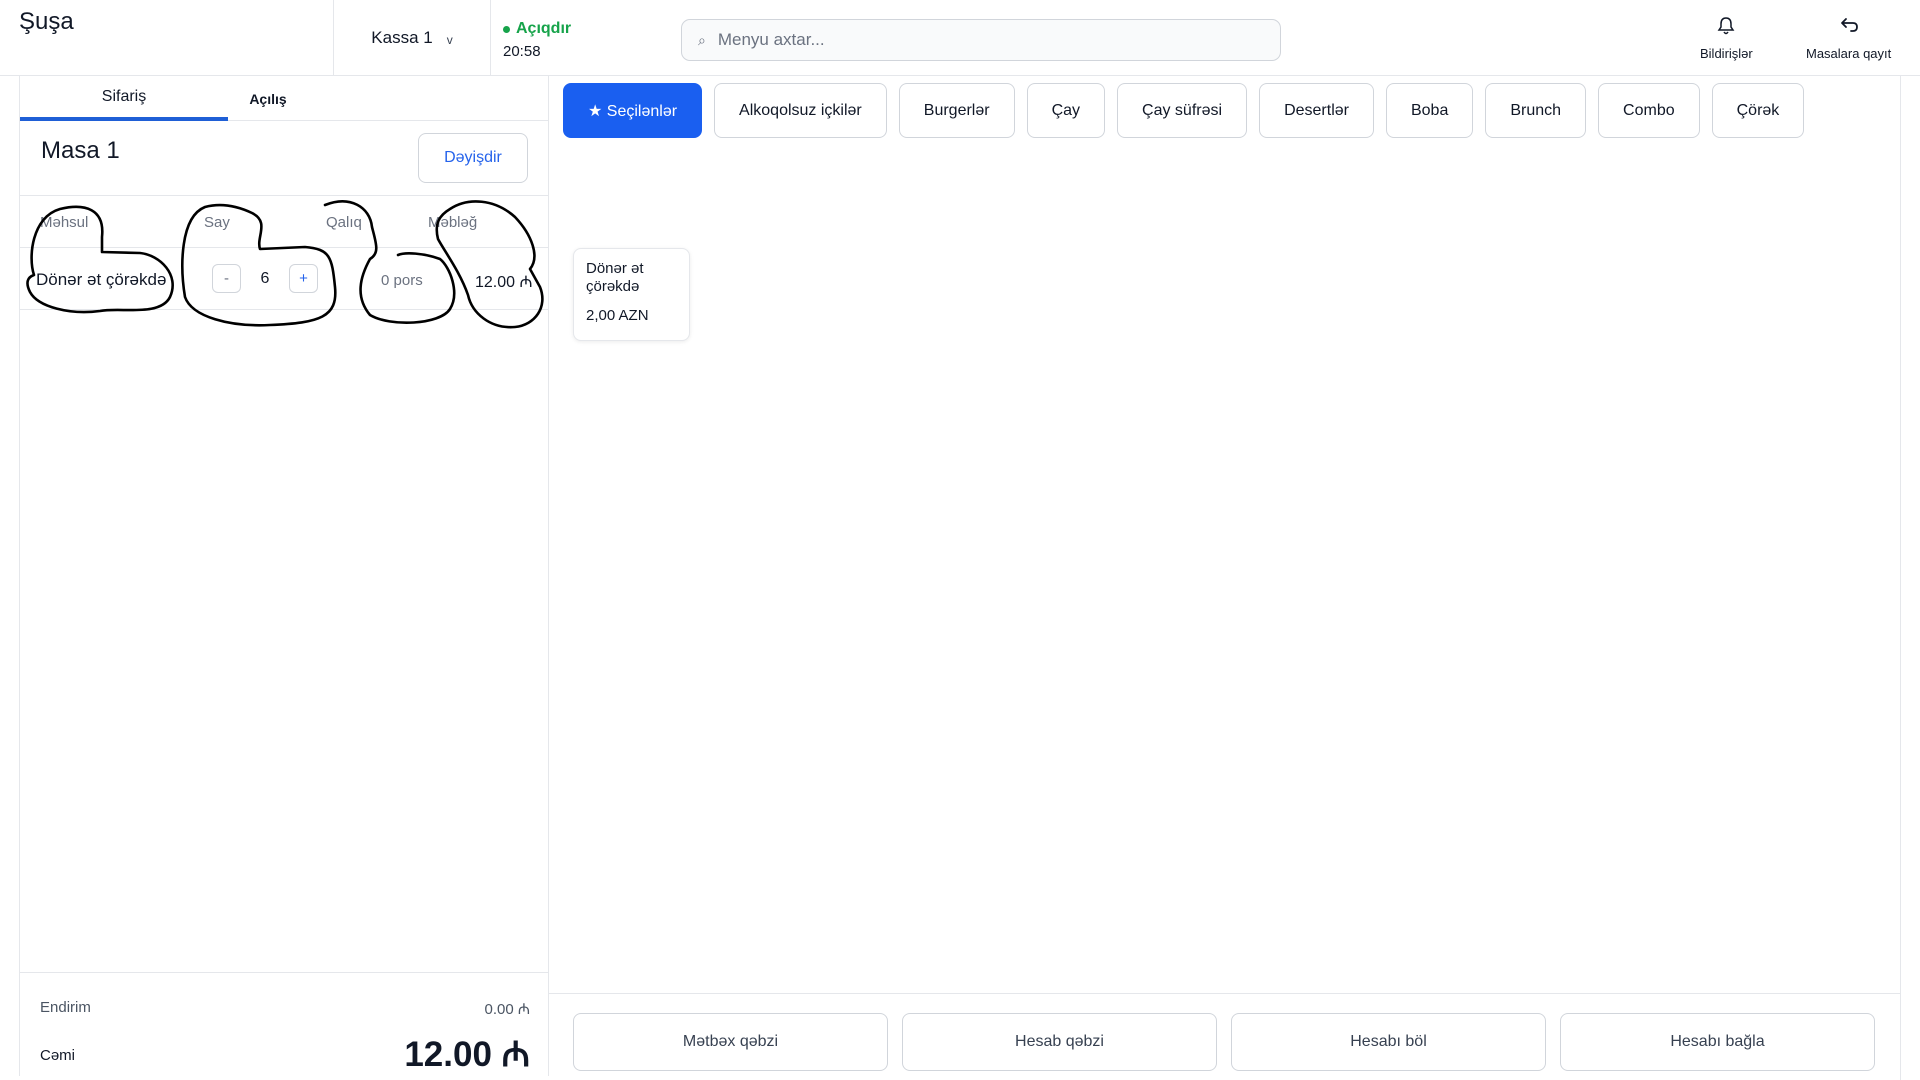 The width and height of the screenshot is (1920, 1080). What do you see at coordinates (1900, 578) in the screenshot?
I see `panel-divider` at bounding box center [1900, 578].